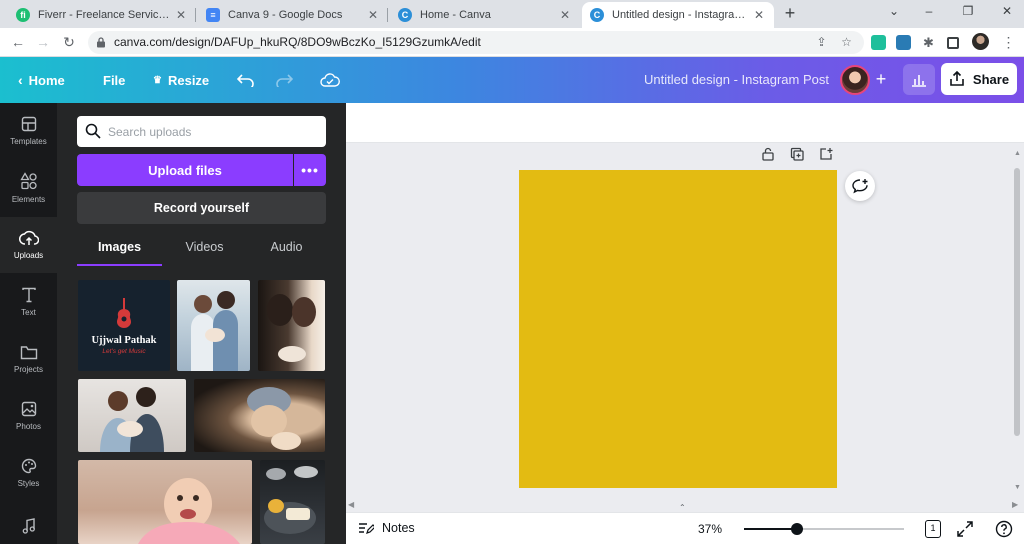 The height and width of the screenshot is (544, 1024). Describe the element at coordinates (28, 295) in the screenshot. I see `text-icon` at that location.